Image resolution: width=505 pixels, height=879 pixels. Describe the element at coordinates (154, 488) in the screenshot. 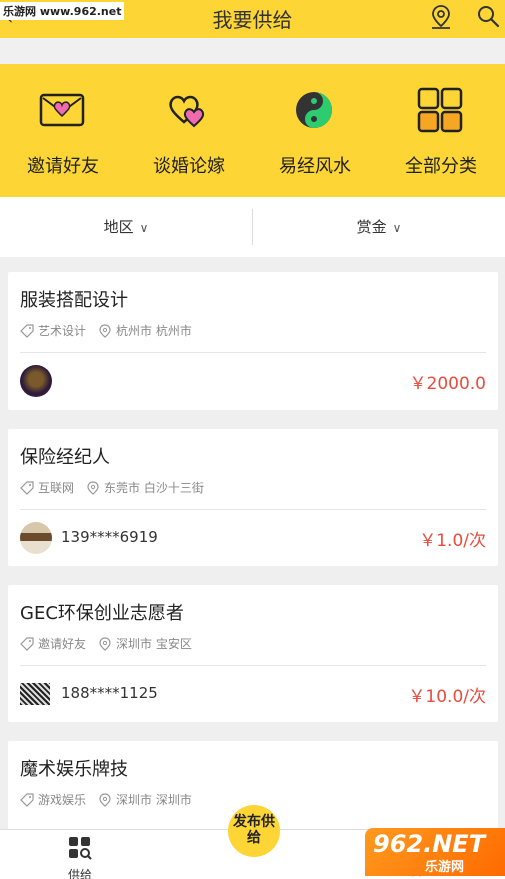

I see `item-location: 东莞市 白沙十三街` at that location.